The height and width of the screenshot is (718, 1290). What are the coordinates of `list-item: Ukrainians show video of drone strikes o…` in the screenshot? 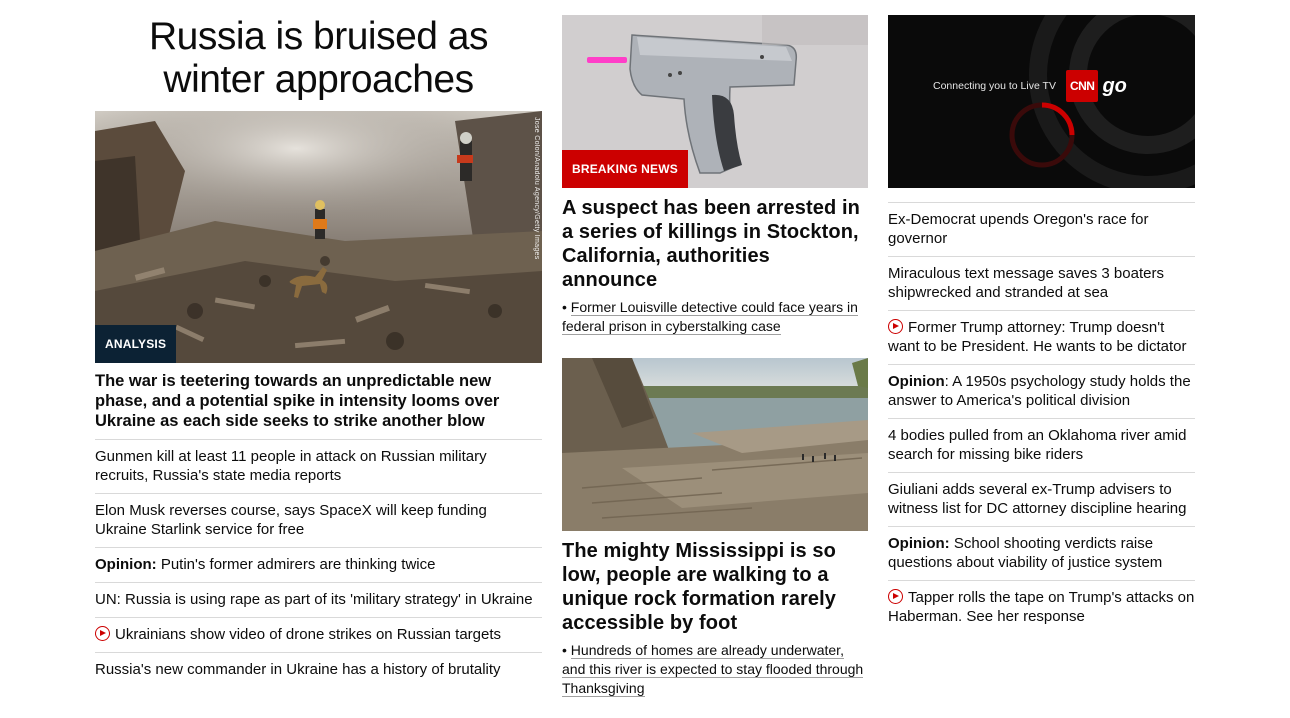 It's located at (318, 635).